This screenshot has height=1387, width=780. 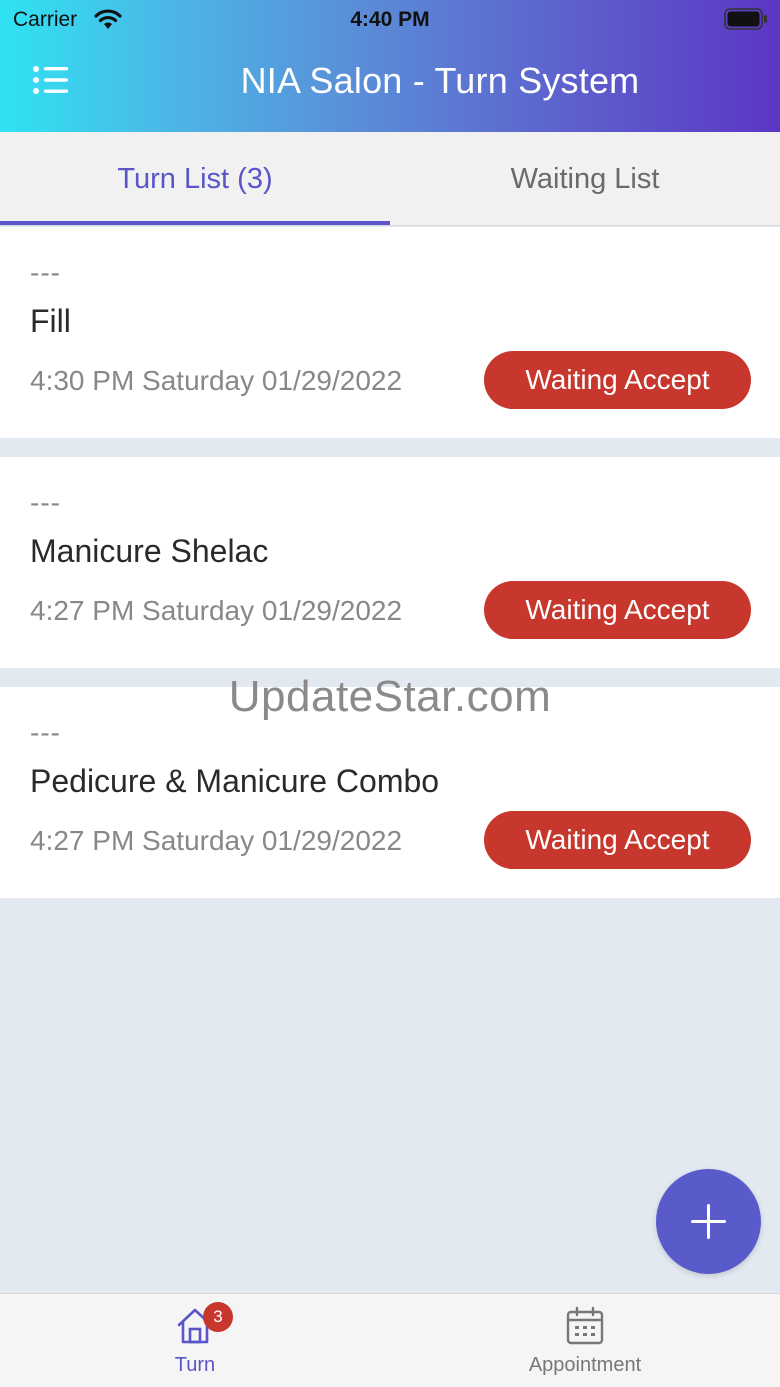 I want to click on watermark: UpdateStar.com, so click(x=390, y=696).